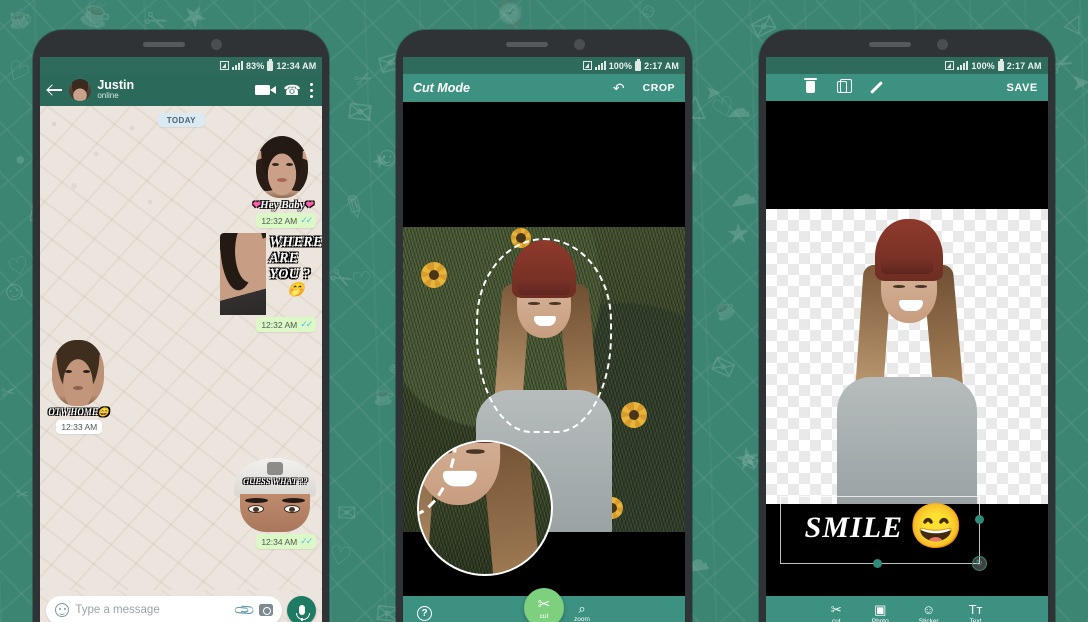 The width and height of the screenshot is (1088, 622). I want to click on smiley-icon, so click(62, 610).